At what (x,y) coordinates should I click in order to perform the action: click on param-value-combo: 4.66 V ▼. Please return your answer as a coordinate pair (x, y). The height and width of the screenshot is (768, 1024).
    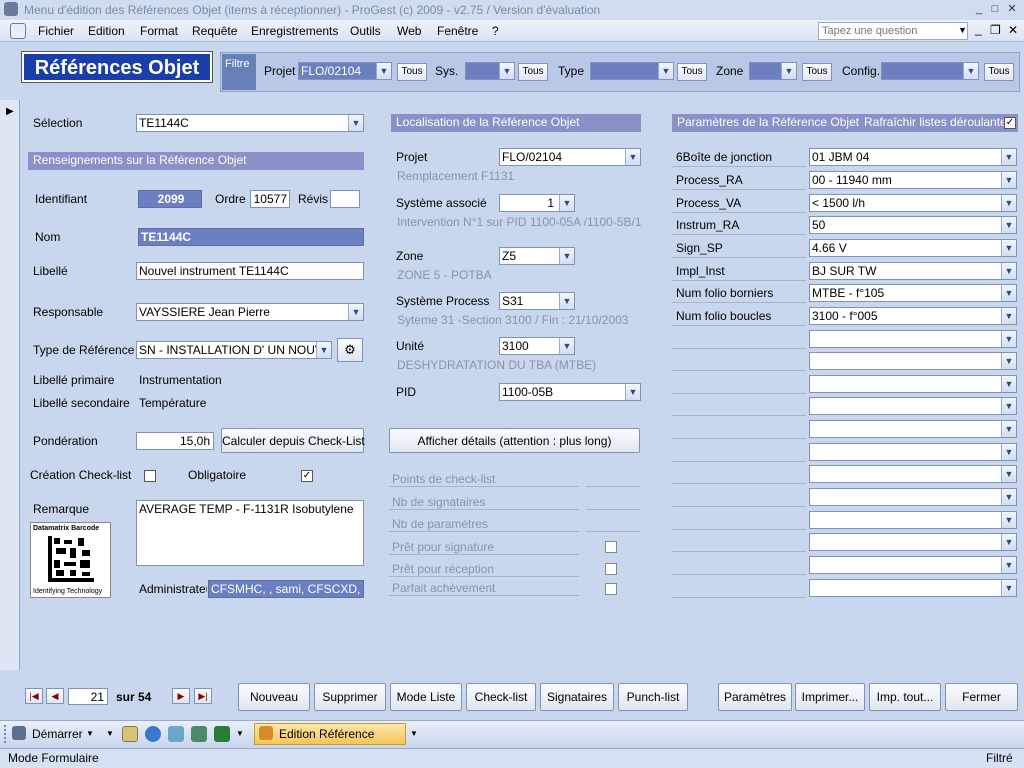
    Looking at the image, I should click on (913, 248).